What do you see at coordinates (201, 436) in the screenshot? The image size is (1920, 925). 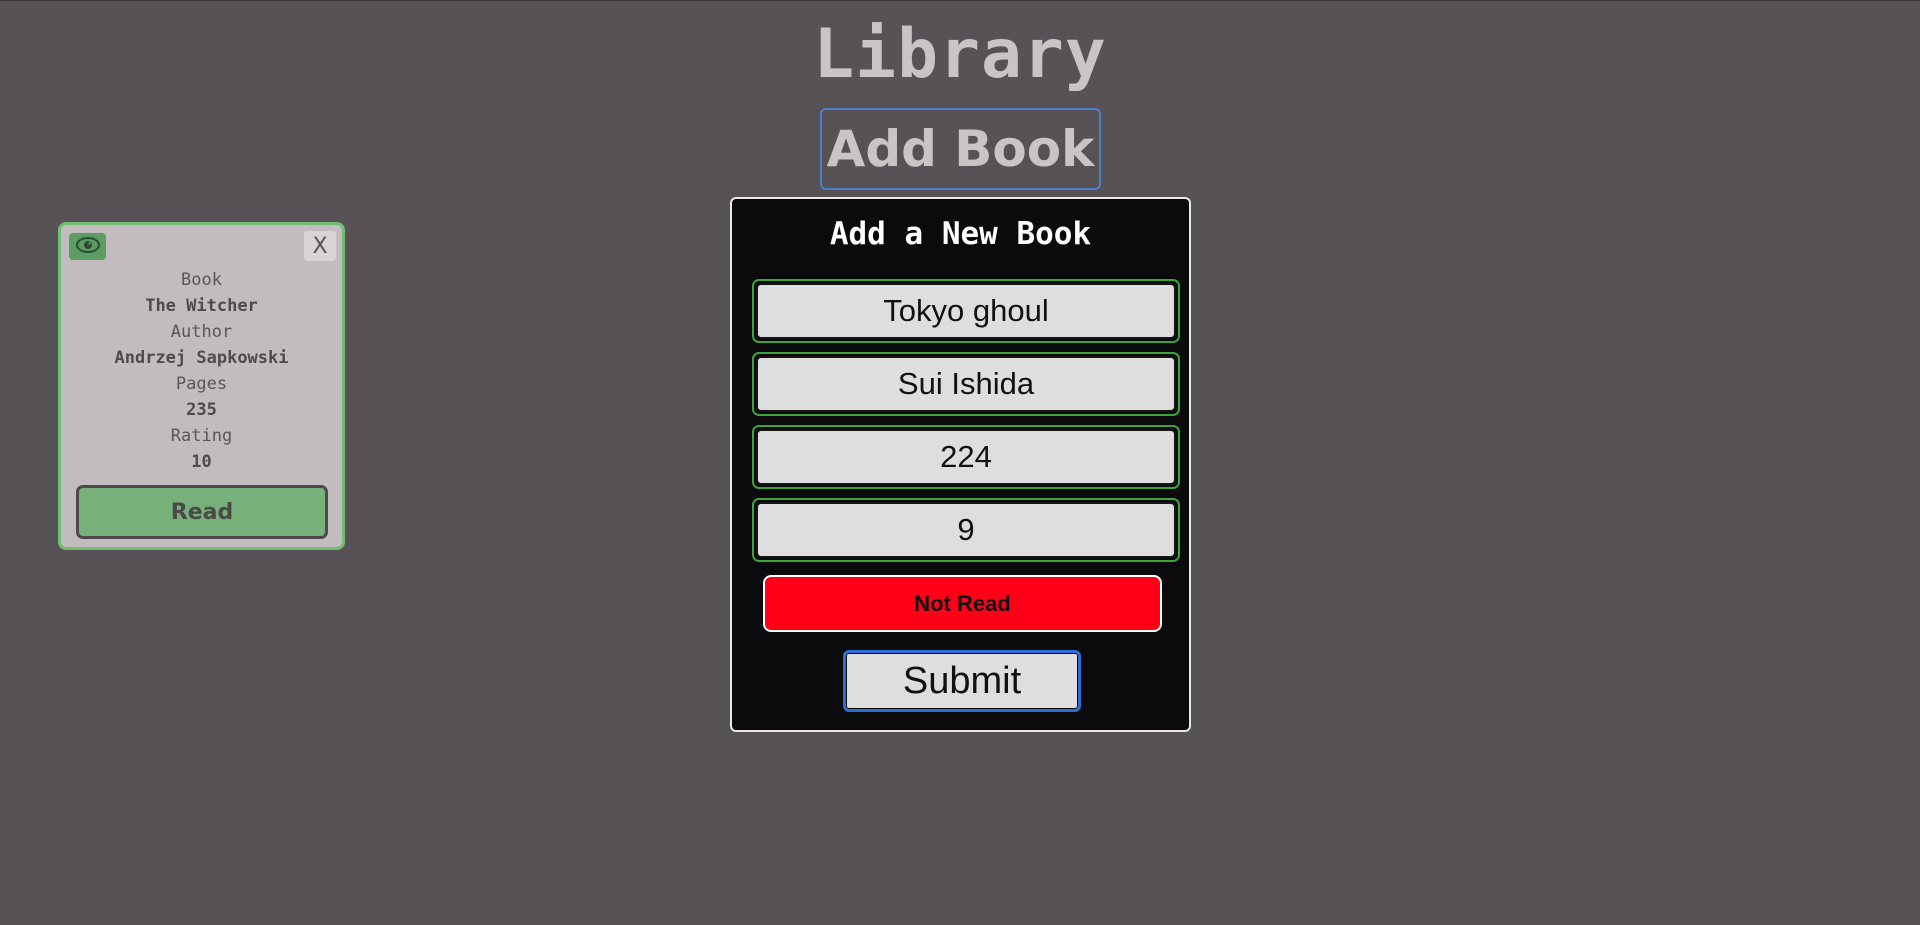 I see `rating-label: Rating` at bounding box center [201, 436].